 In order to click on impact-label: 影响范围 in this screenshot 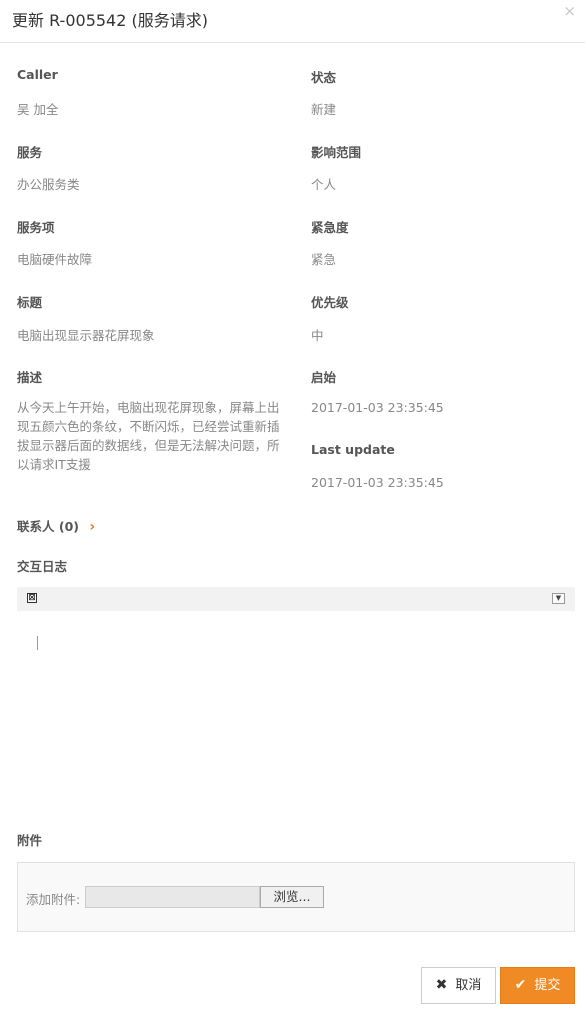, I will do `click(336, 152)`.